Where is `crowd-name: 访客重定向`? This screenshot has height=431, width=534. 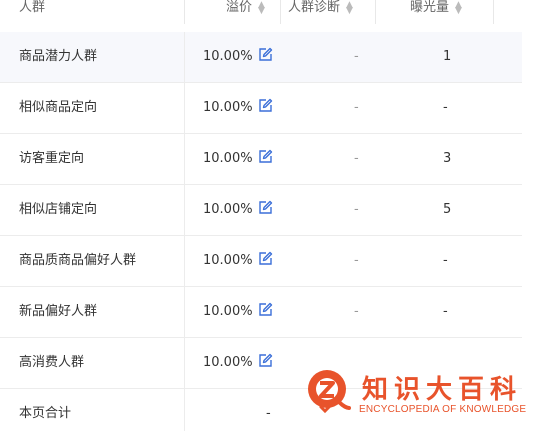
crowd-name: 访客重定向 is located at coordinates (52, 158).